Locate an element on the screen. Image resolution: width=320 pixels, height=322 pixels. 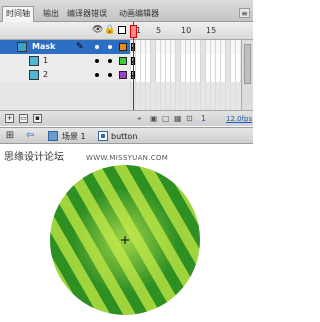
timeline-scrollbar is located at coordinates (247, 75).